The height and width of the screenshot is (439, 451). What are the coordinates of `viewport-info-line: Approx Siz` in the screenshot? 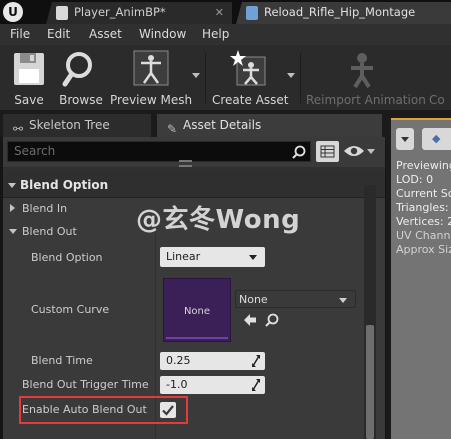 It's located at (423, 249).